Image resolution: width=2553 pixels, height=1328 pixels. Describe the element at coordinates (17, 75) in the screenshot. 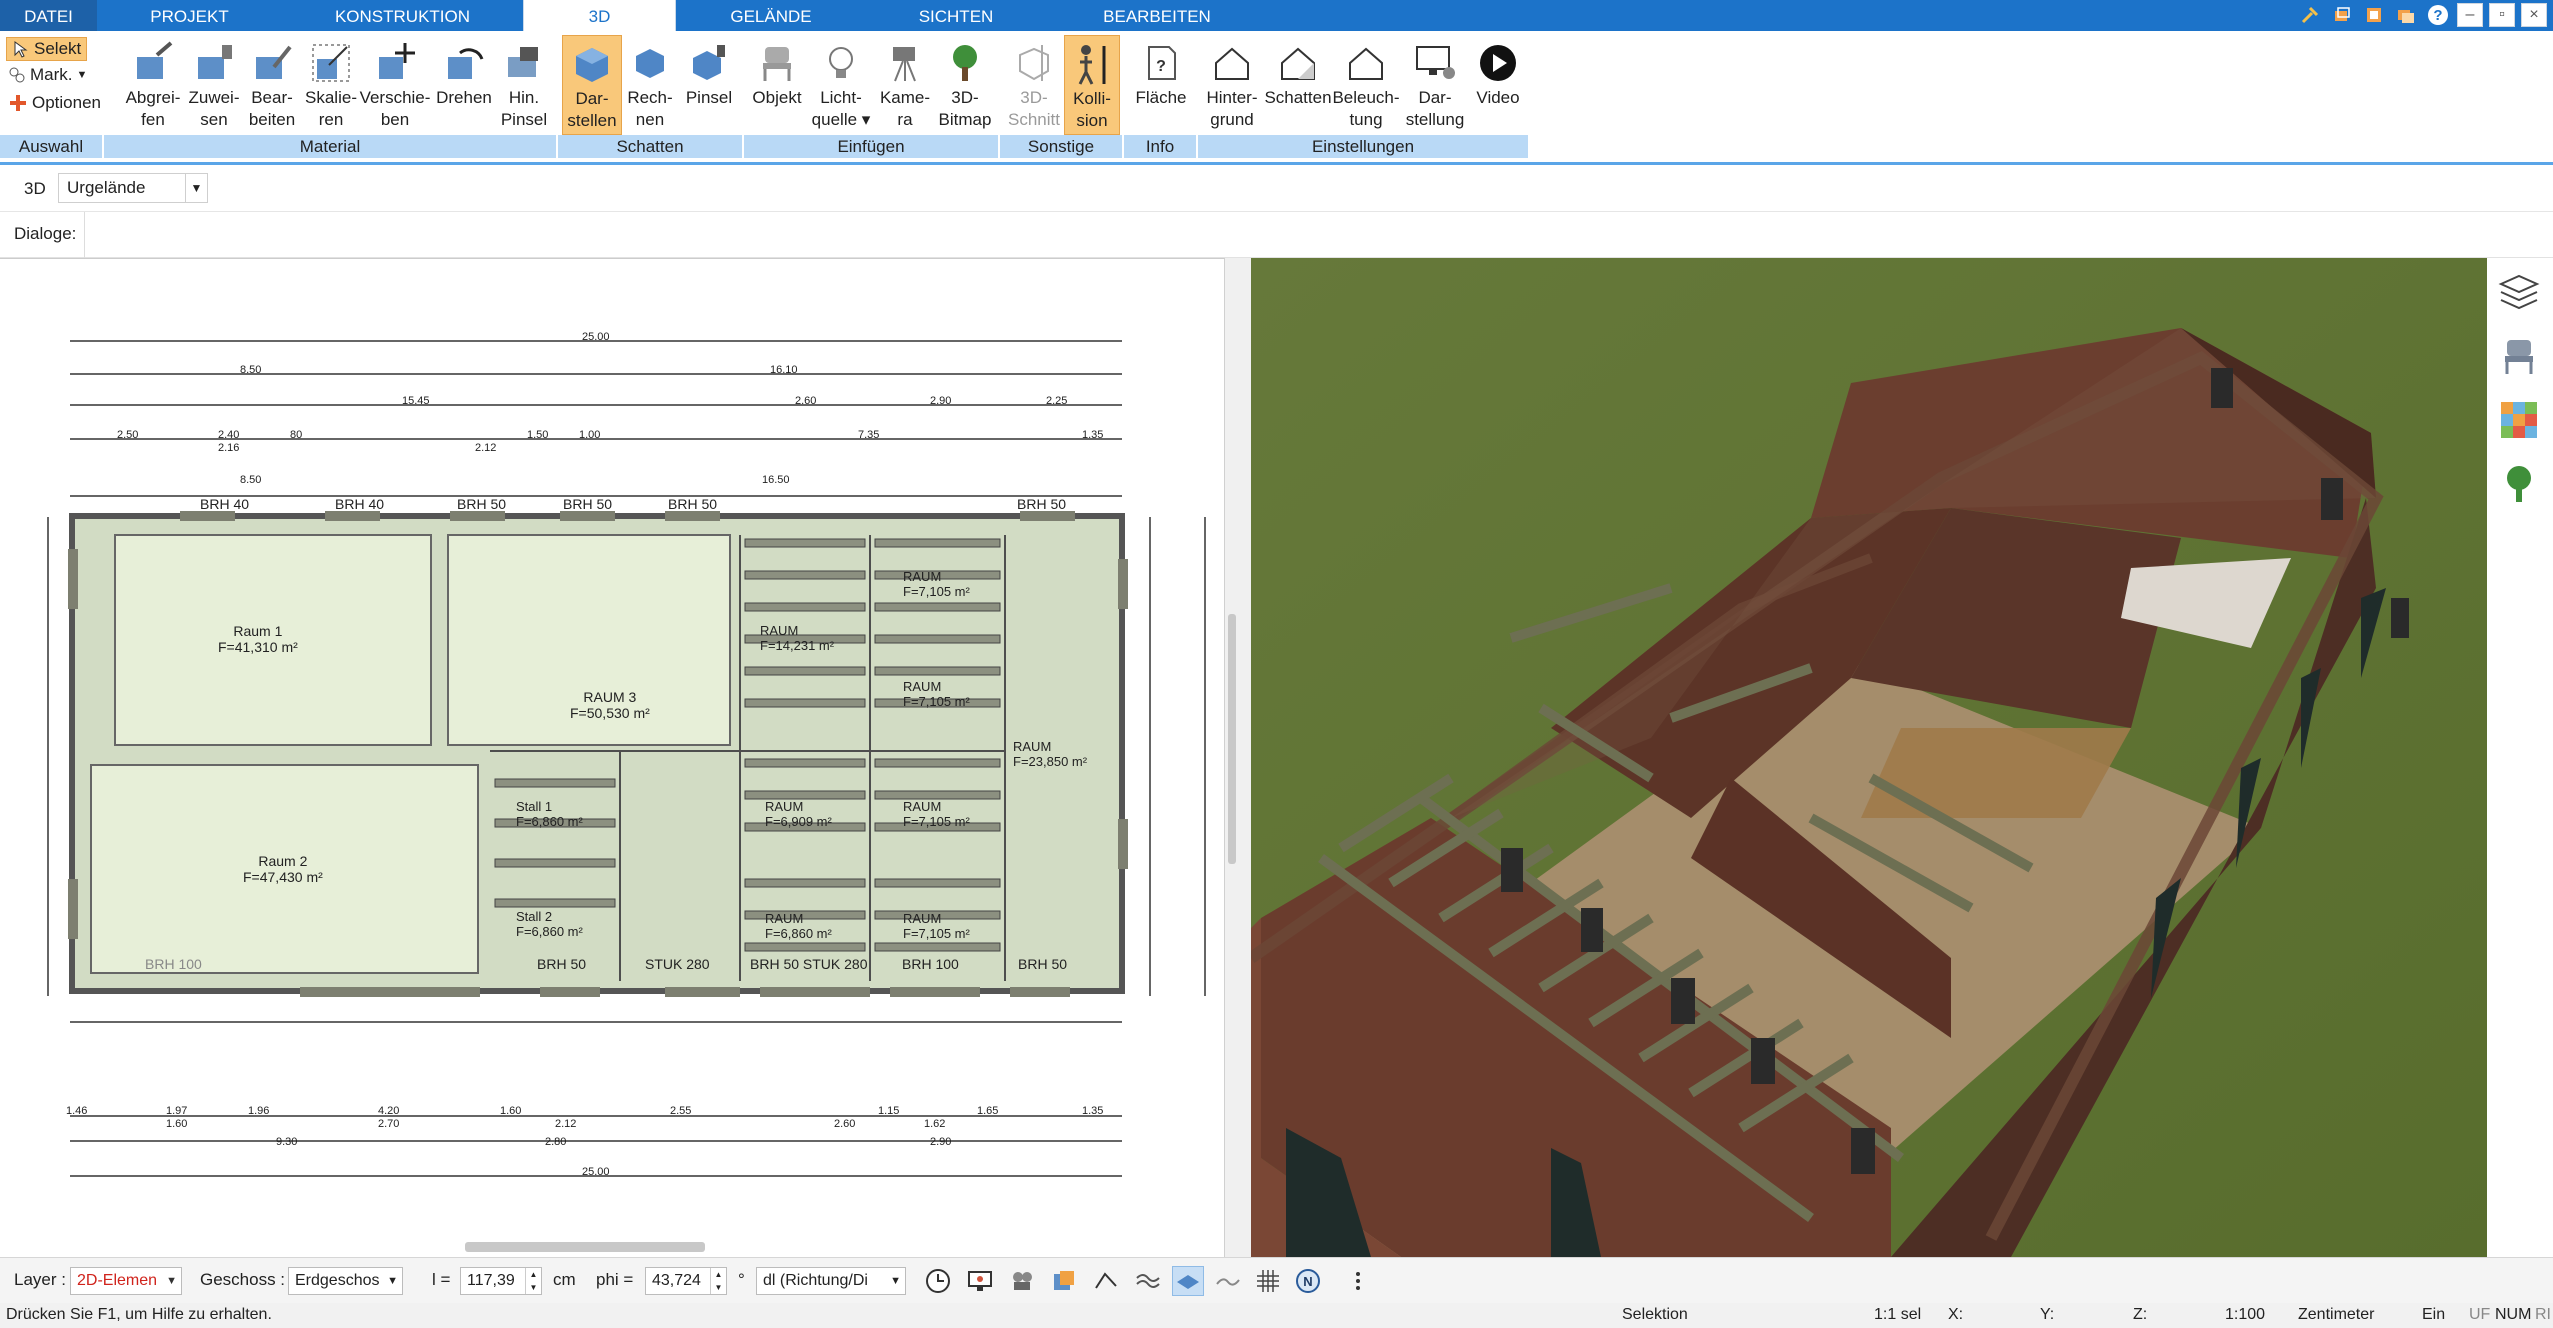

I see `mark-icon` at that location.